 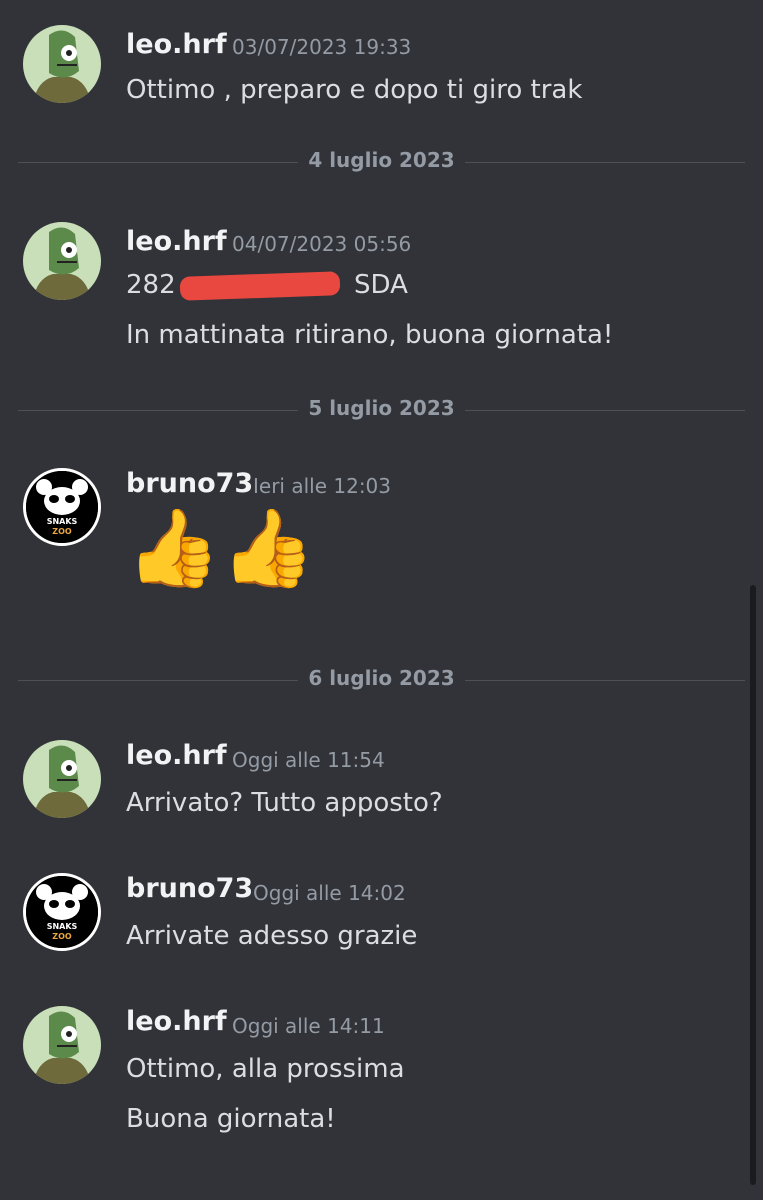 What do you see at coordinates (381, 160) in the screenshot?
I see `divider-date: 4 luglio 2023` at bounding box center [381, 160].